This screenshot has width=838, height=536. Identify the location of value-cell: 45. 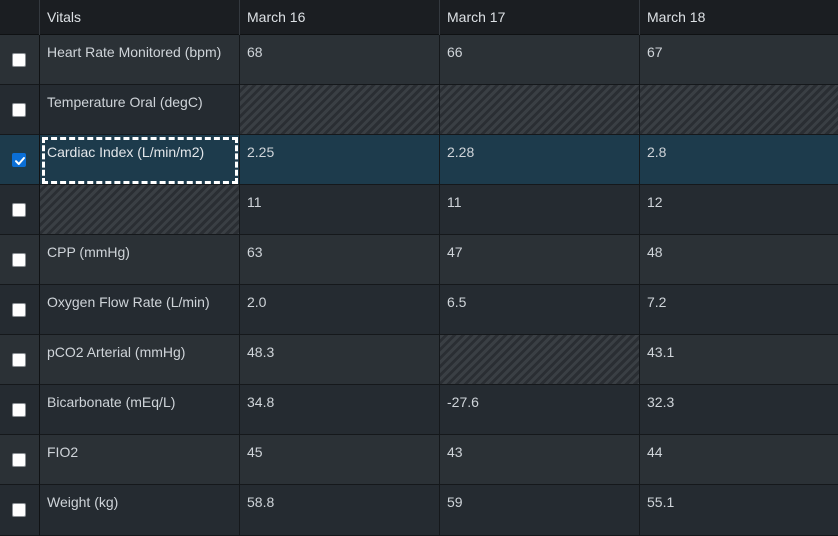
(340, 460).